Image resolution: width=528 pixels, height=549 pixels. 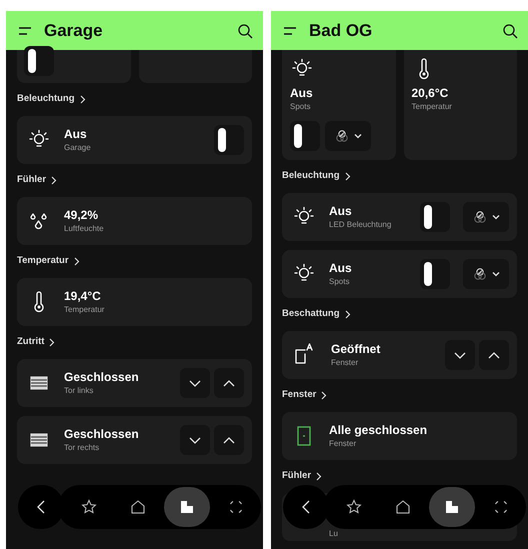 I want to click on device-card: 19,4°C Temperatur, so click(x=134, y=302).